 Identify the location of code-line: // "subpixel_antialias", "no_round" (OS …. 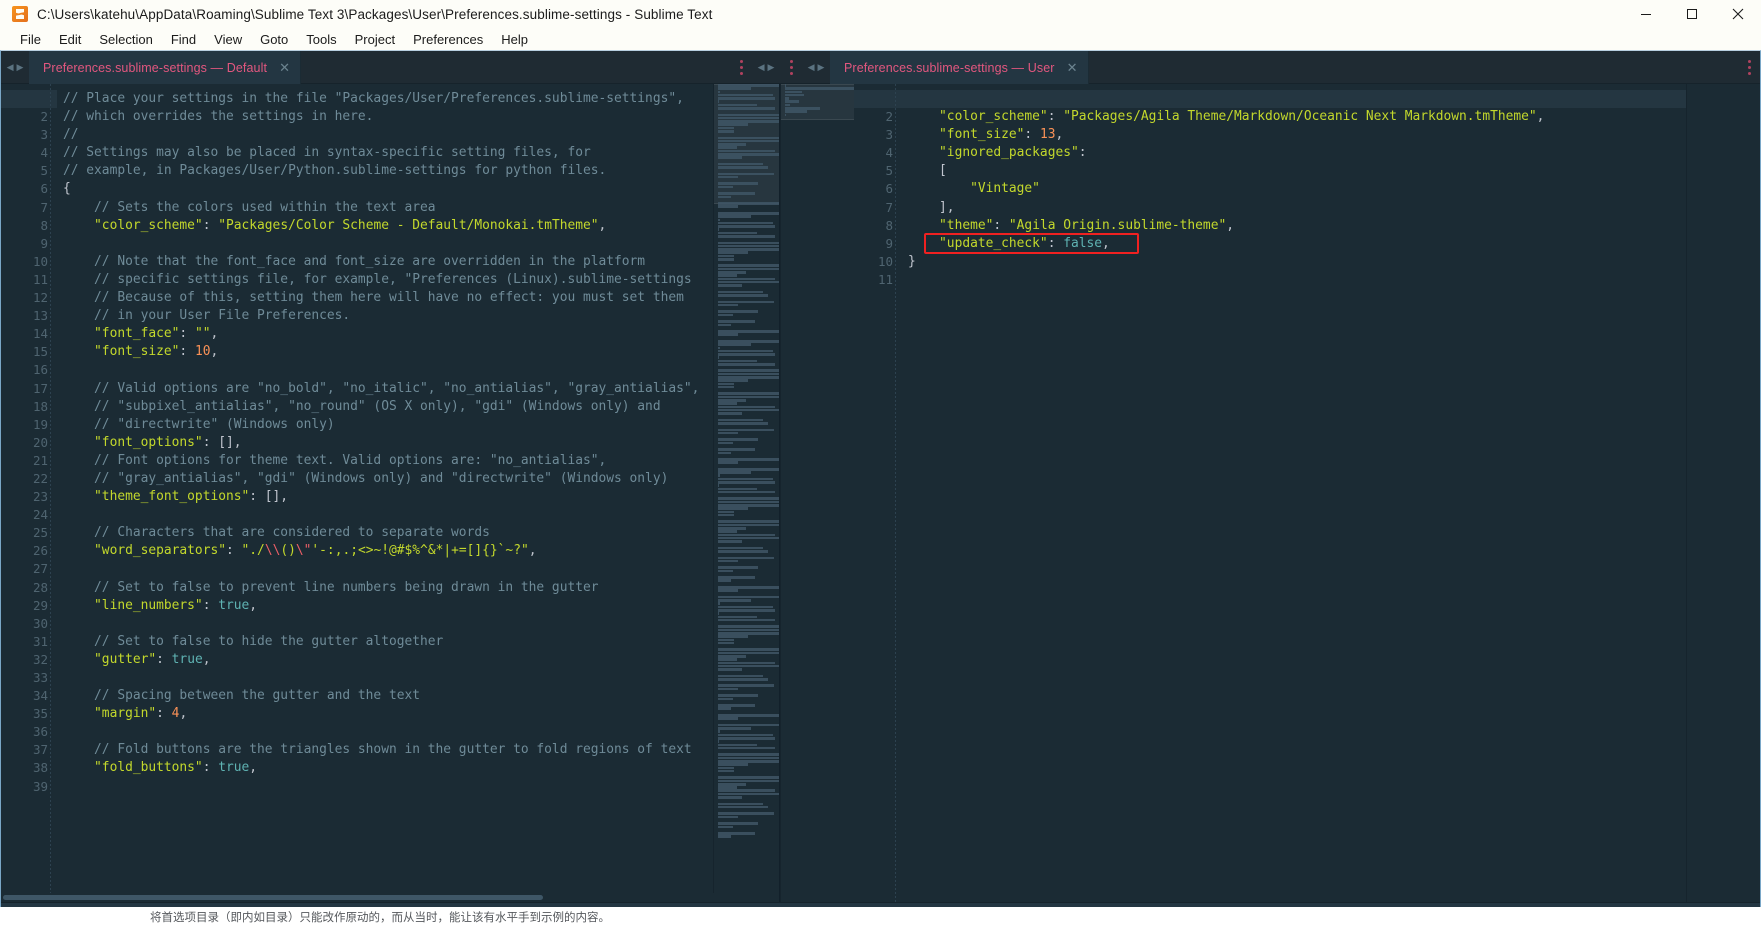
(388, 407).